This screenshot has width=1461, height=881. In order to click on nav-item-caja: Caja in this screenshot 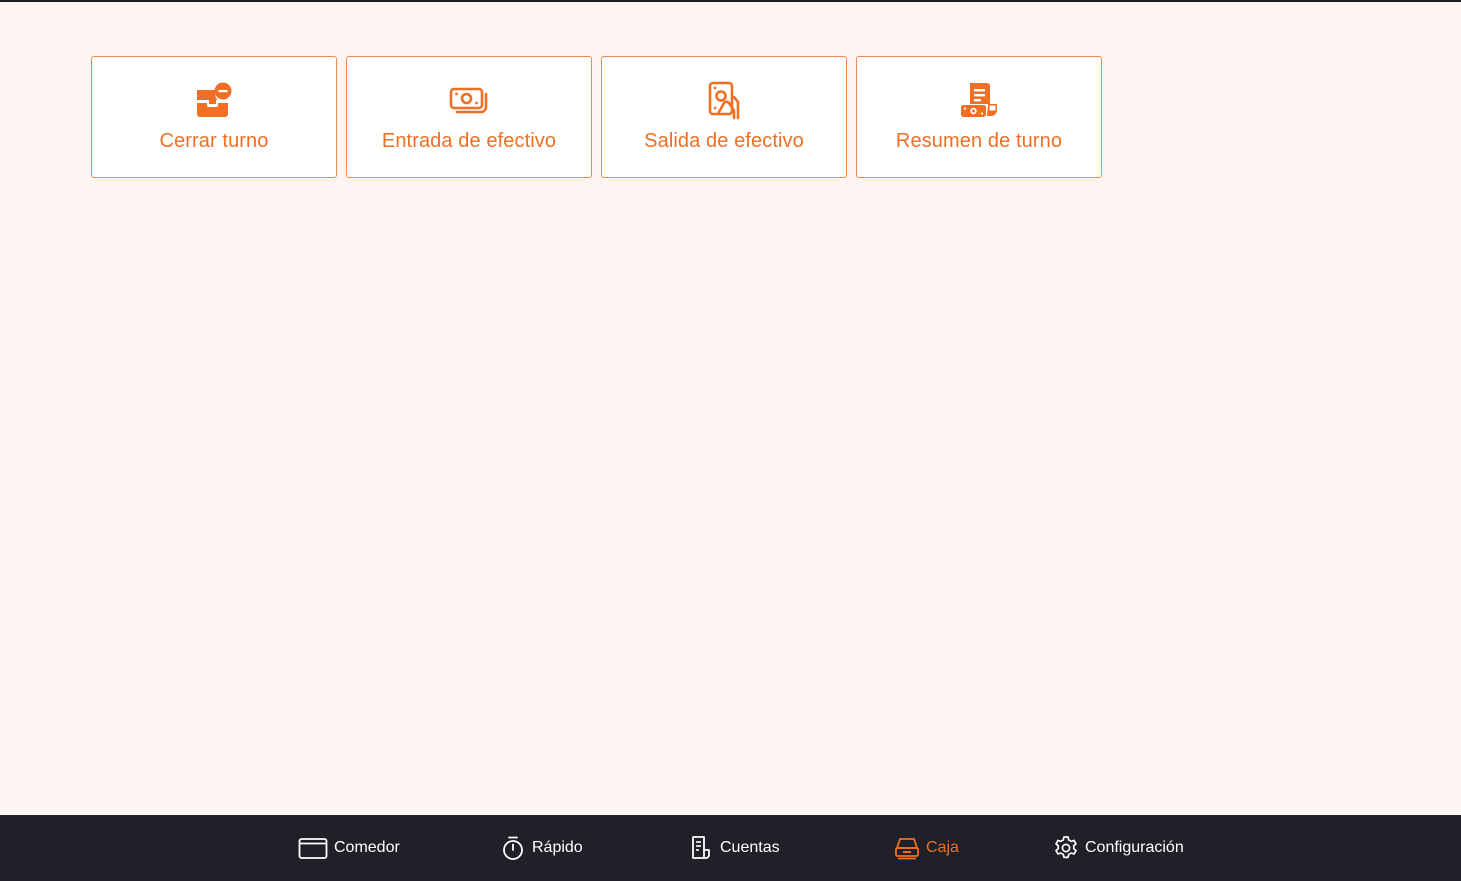, I will do `click(926, 848)`.